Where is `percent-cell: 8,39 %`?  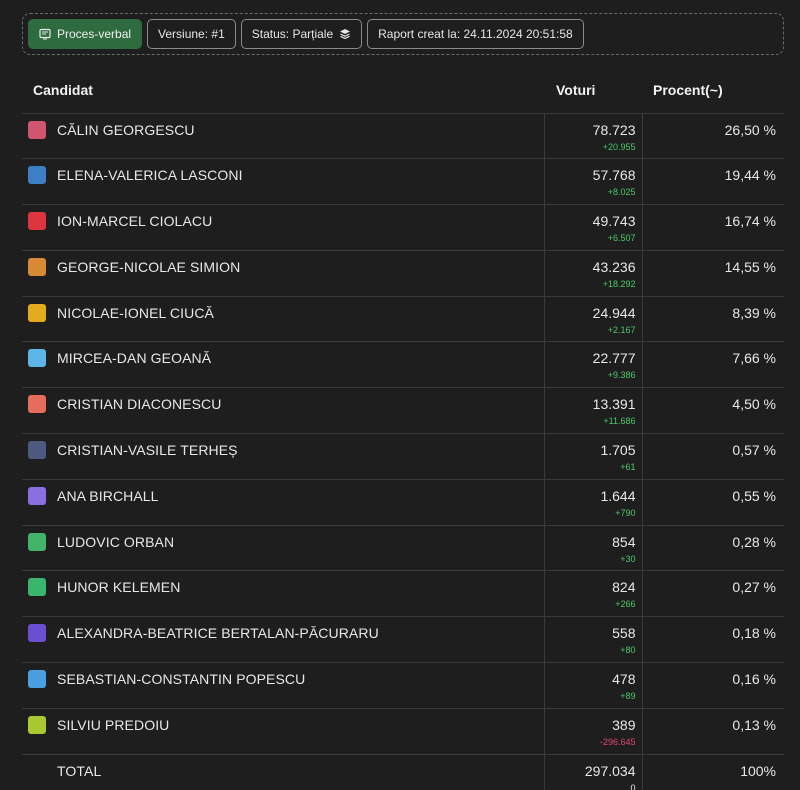
percent-cell: 8,39 % is located at coordinates (713, 319).